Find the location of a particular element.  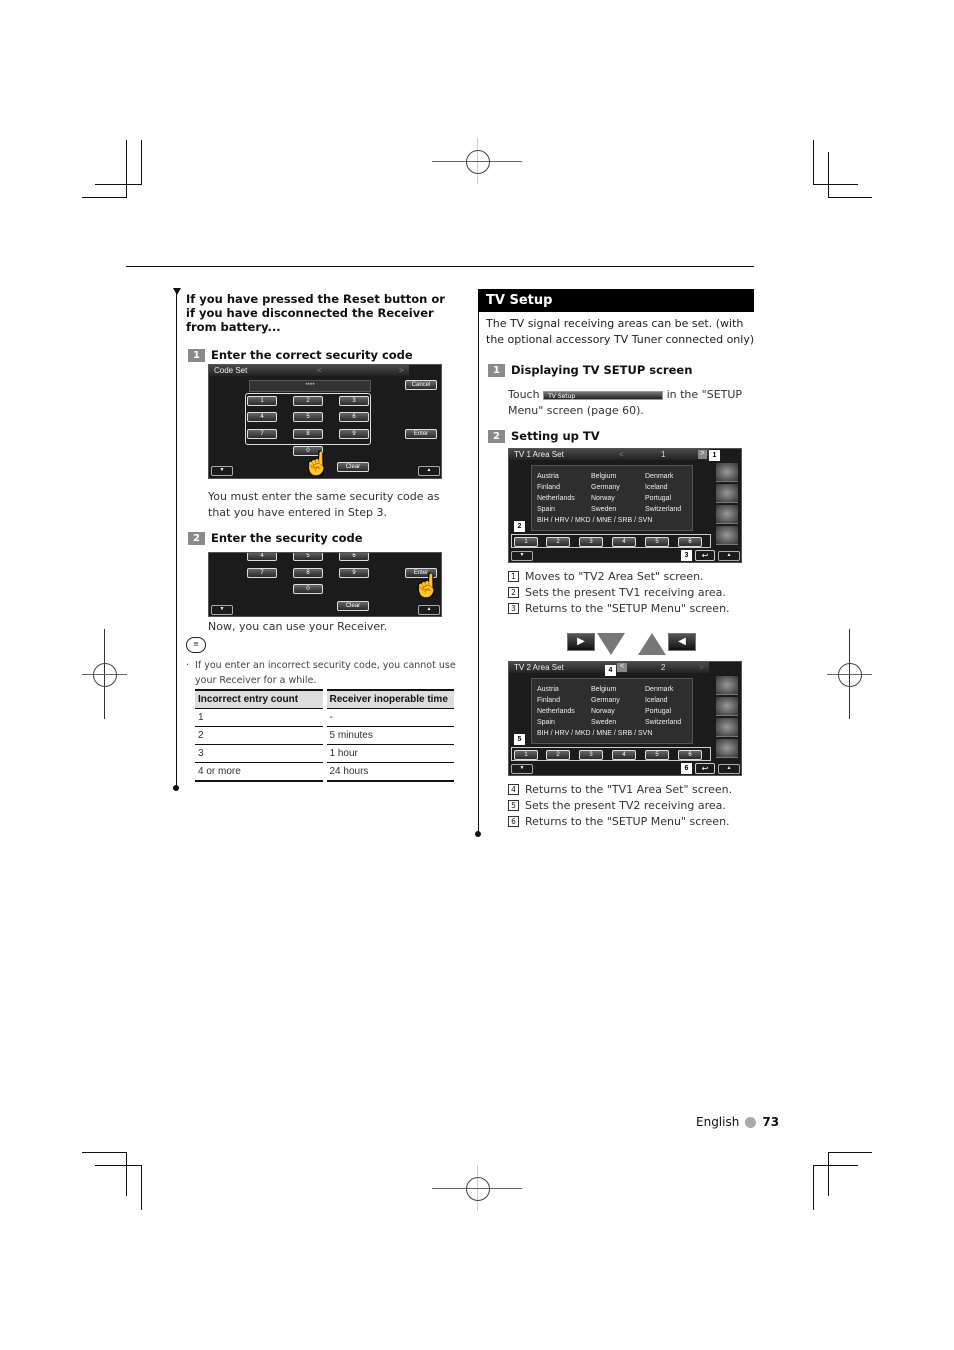

note-text: Sets the present TV2 receiving area. is located at coordinates (625, 805).